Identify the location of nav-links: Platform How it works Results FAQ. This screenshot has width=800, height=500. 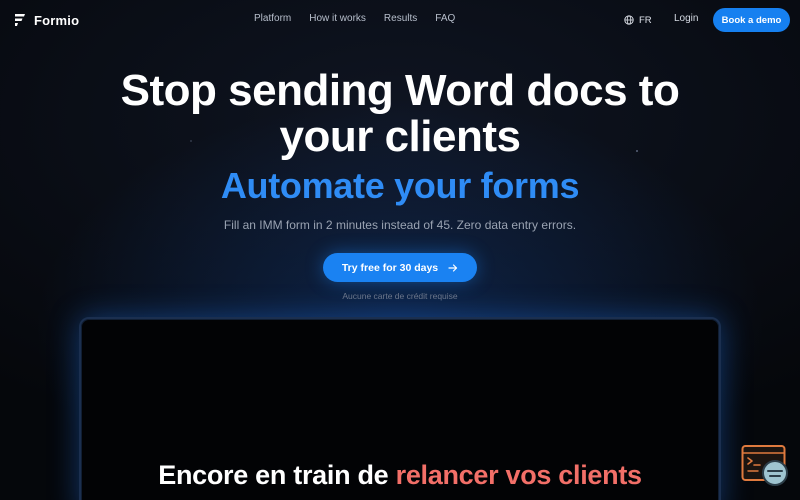
(354, 20).